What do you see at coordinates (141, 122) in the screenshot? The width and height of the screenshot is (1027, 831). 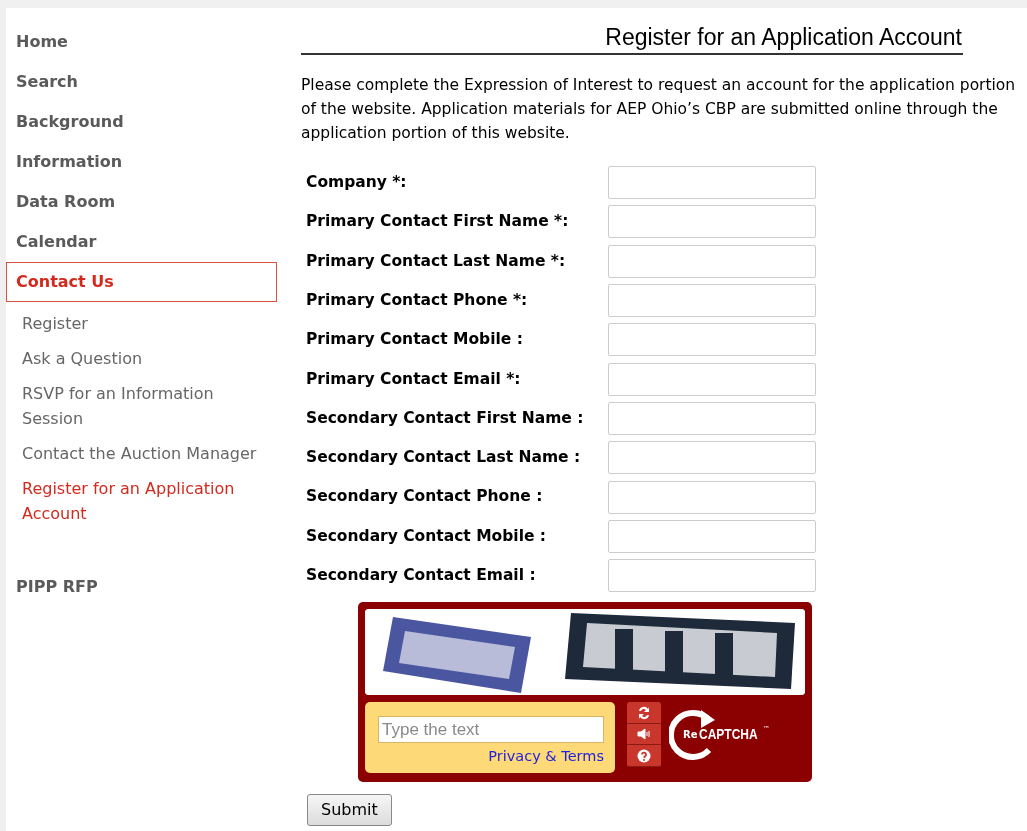 I see `nav-link: Background` at bounding box center [141, 122].